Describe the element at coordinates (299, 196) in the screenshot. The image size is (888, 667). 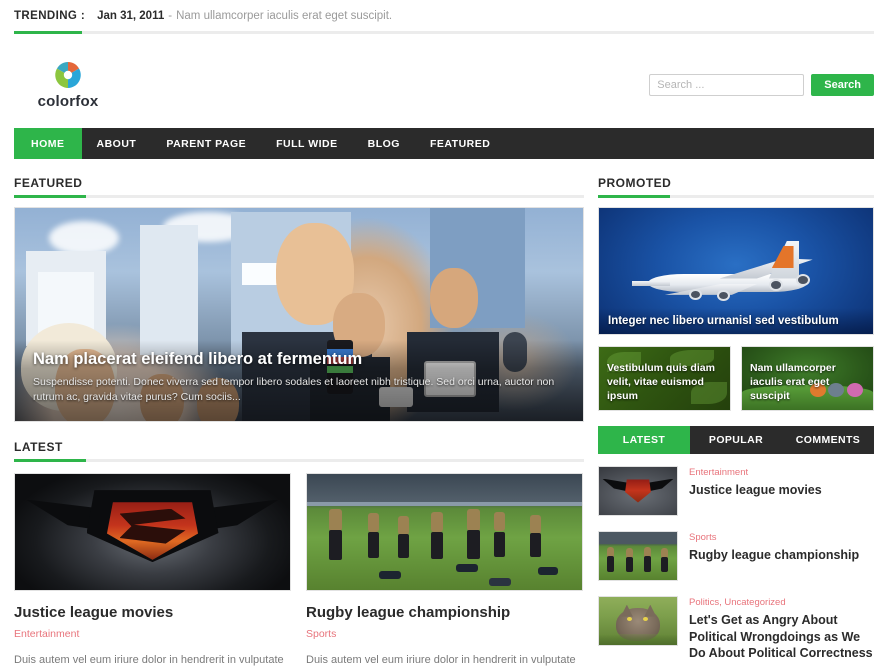
I see `featured-section-rule` at that location.